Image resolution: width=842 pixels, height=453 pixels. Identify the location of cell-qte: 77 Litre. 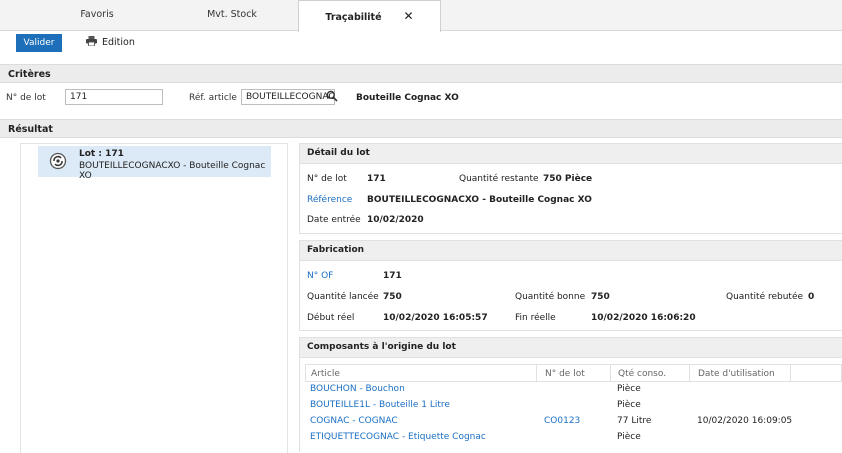
(634, 421).